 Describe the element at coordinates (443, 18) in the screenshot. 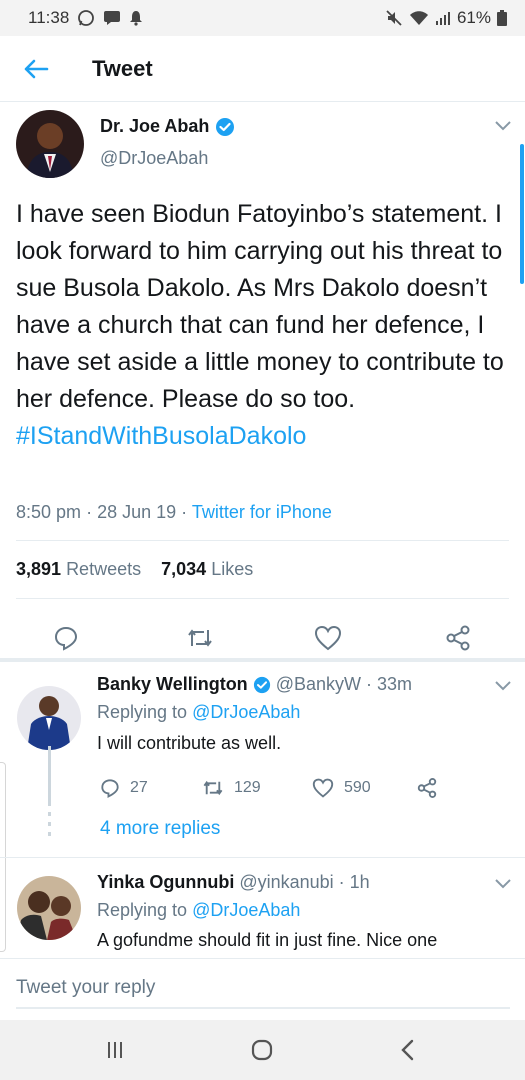

I see `signal-icon` at that location.